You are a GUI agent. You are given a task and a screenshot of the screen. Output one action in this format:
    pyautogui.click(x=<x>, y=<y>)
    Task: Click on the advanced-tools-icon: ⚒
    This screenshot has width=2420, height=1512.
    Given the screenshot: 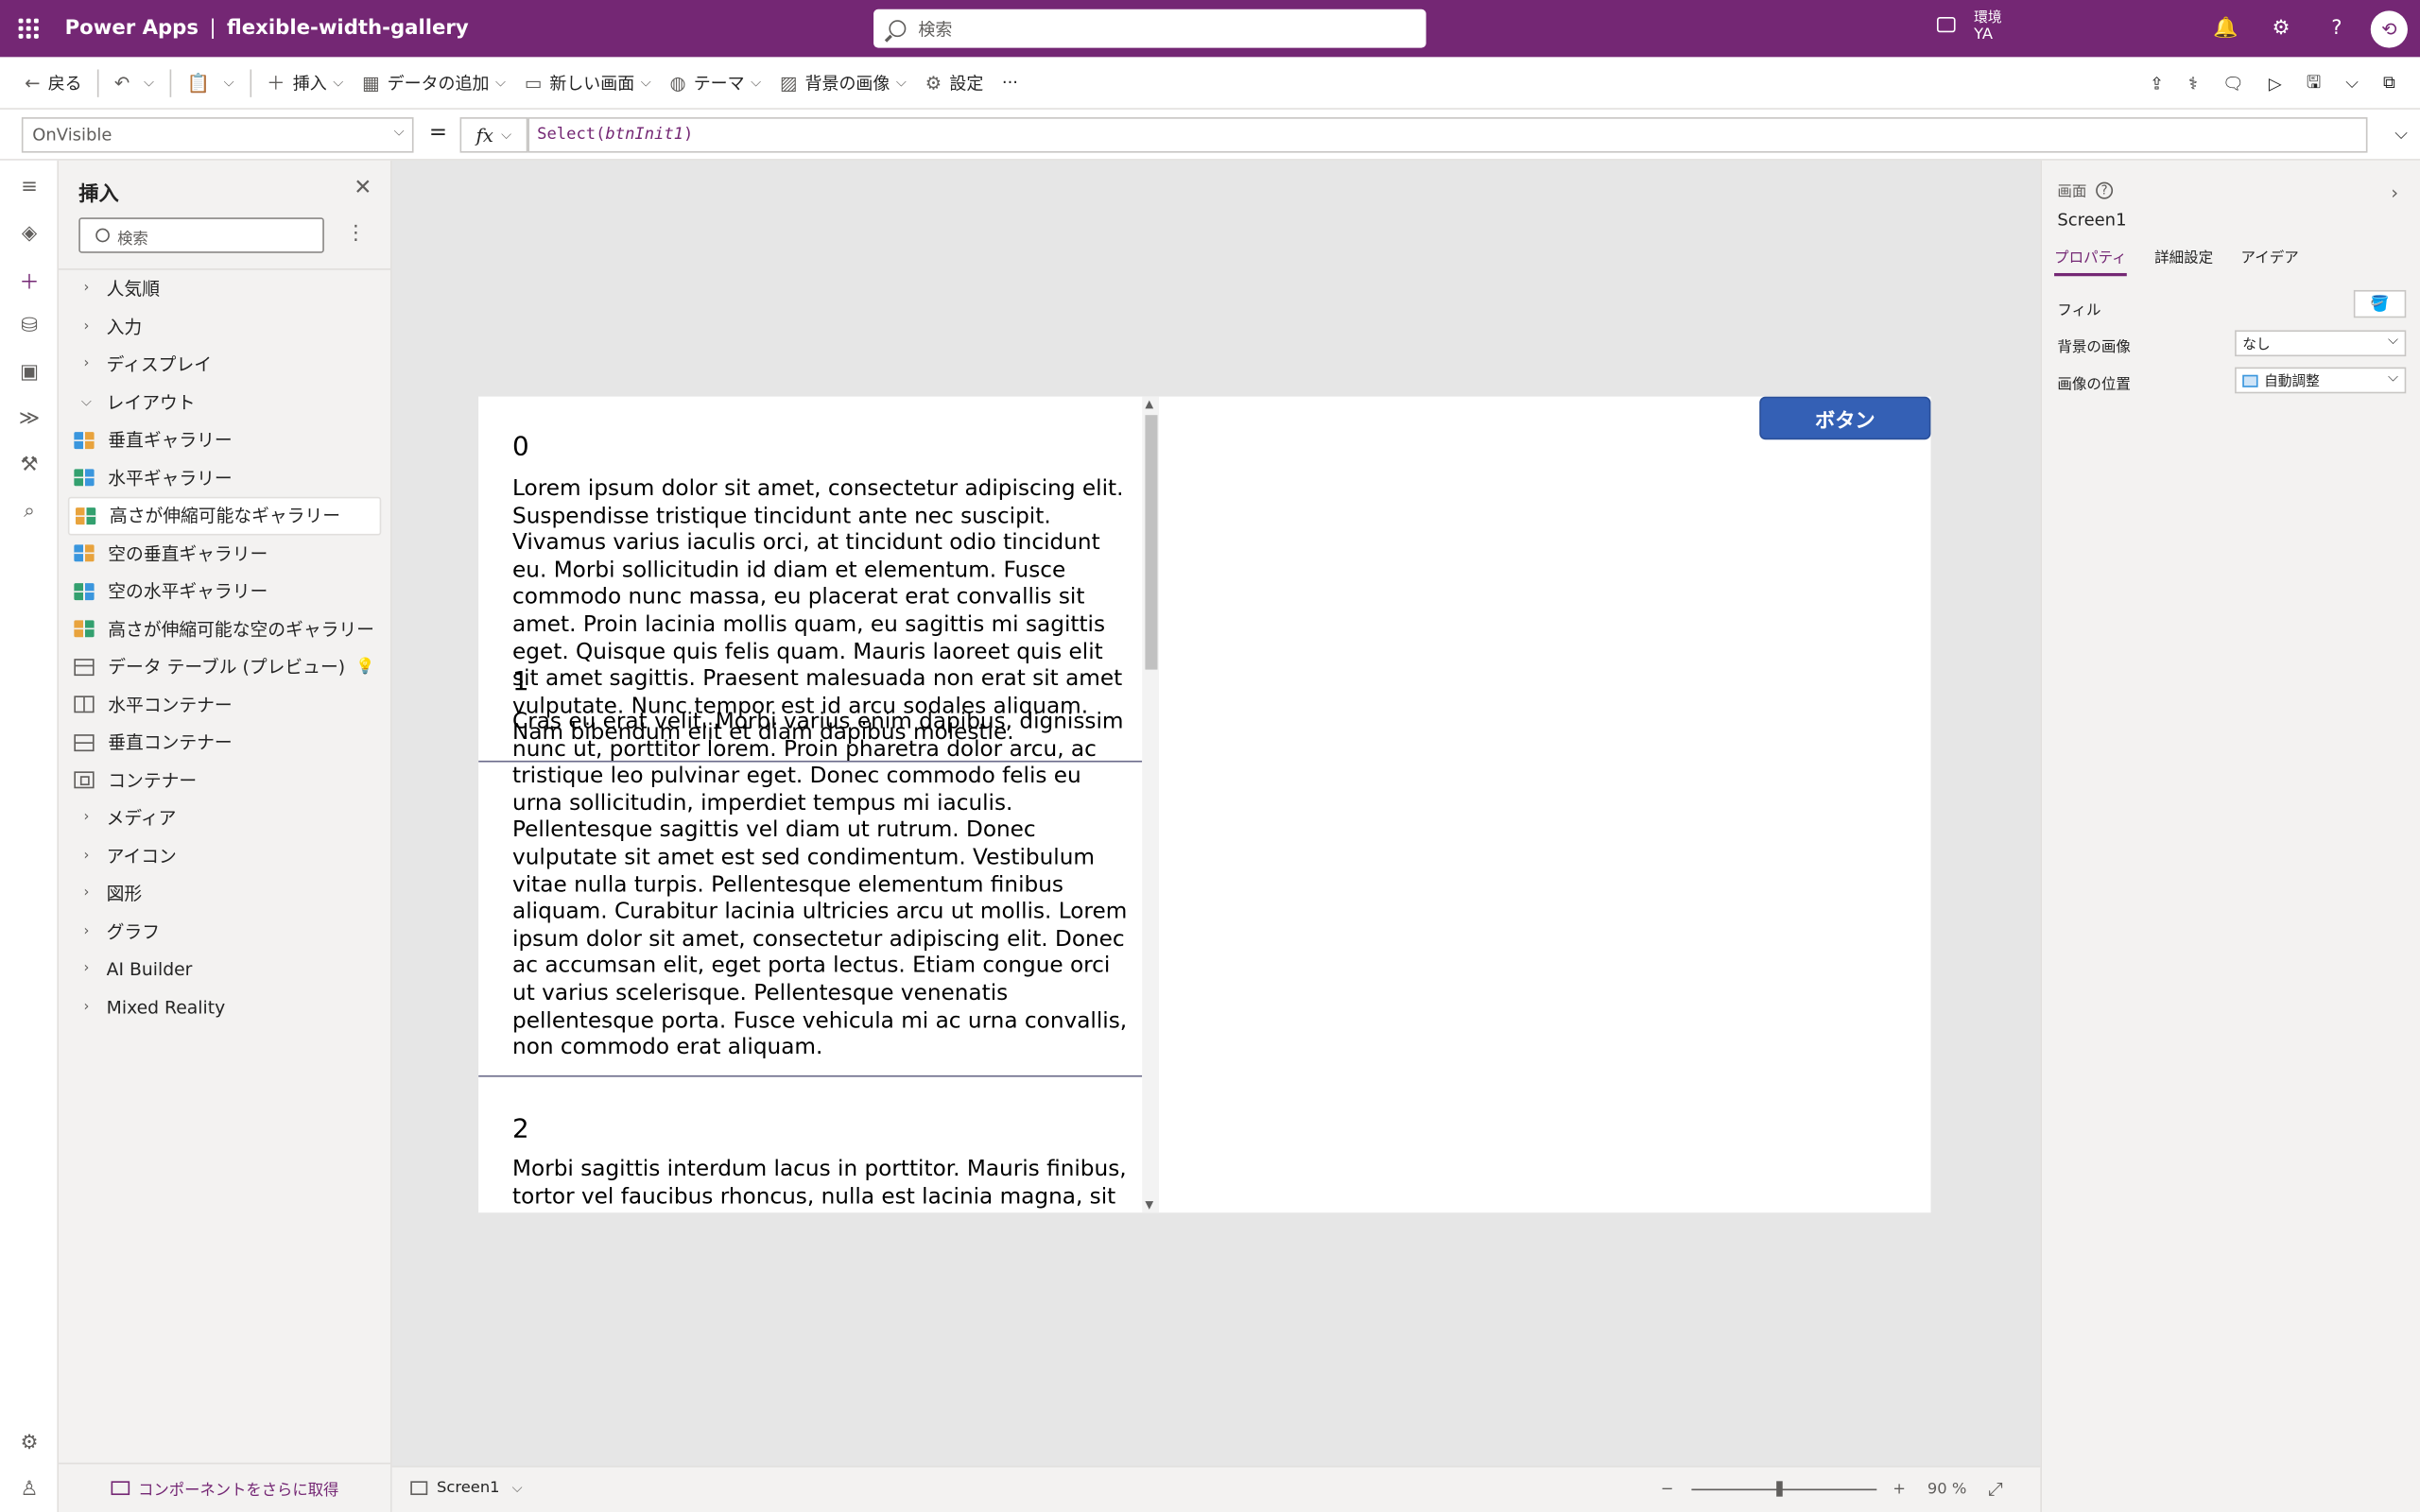 What is the action you would take?
    pyautogui.click(x=30, y=464)
    